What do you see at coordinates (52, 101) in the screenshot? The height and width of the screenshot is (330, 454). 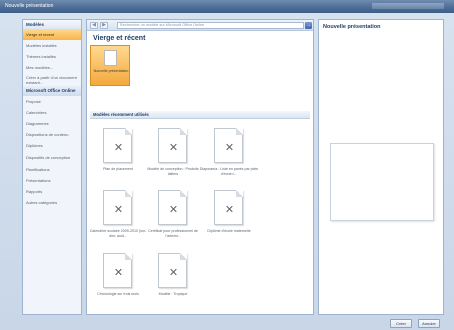 I see `category-featured: Proposé` at bounding box center [52, 101].